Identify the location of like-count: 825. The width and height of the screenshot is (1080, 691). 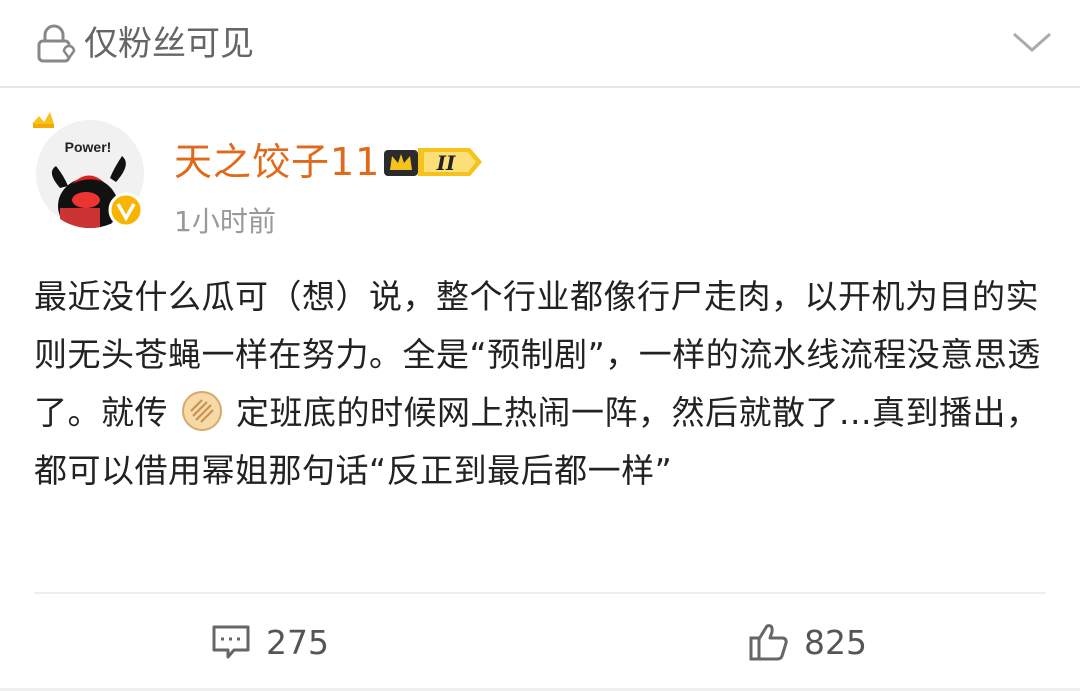
(835, 642).